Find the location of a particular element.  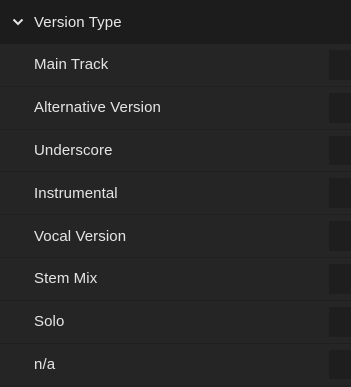

list-item-label: Underscore is located at coordinates (73, 150).